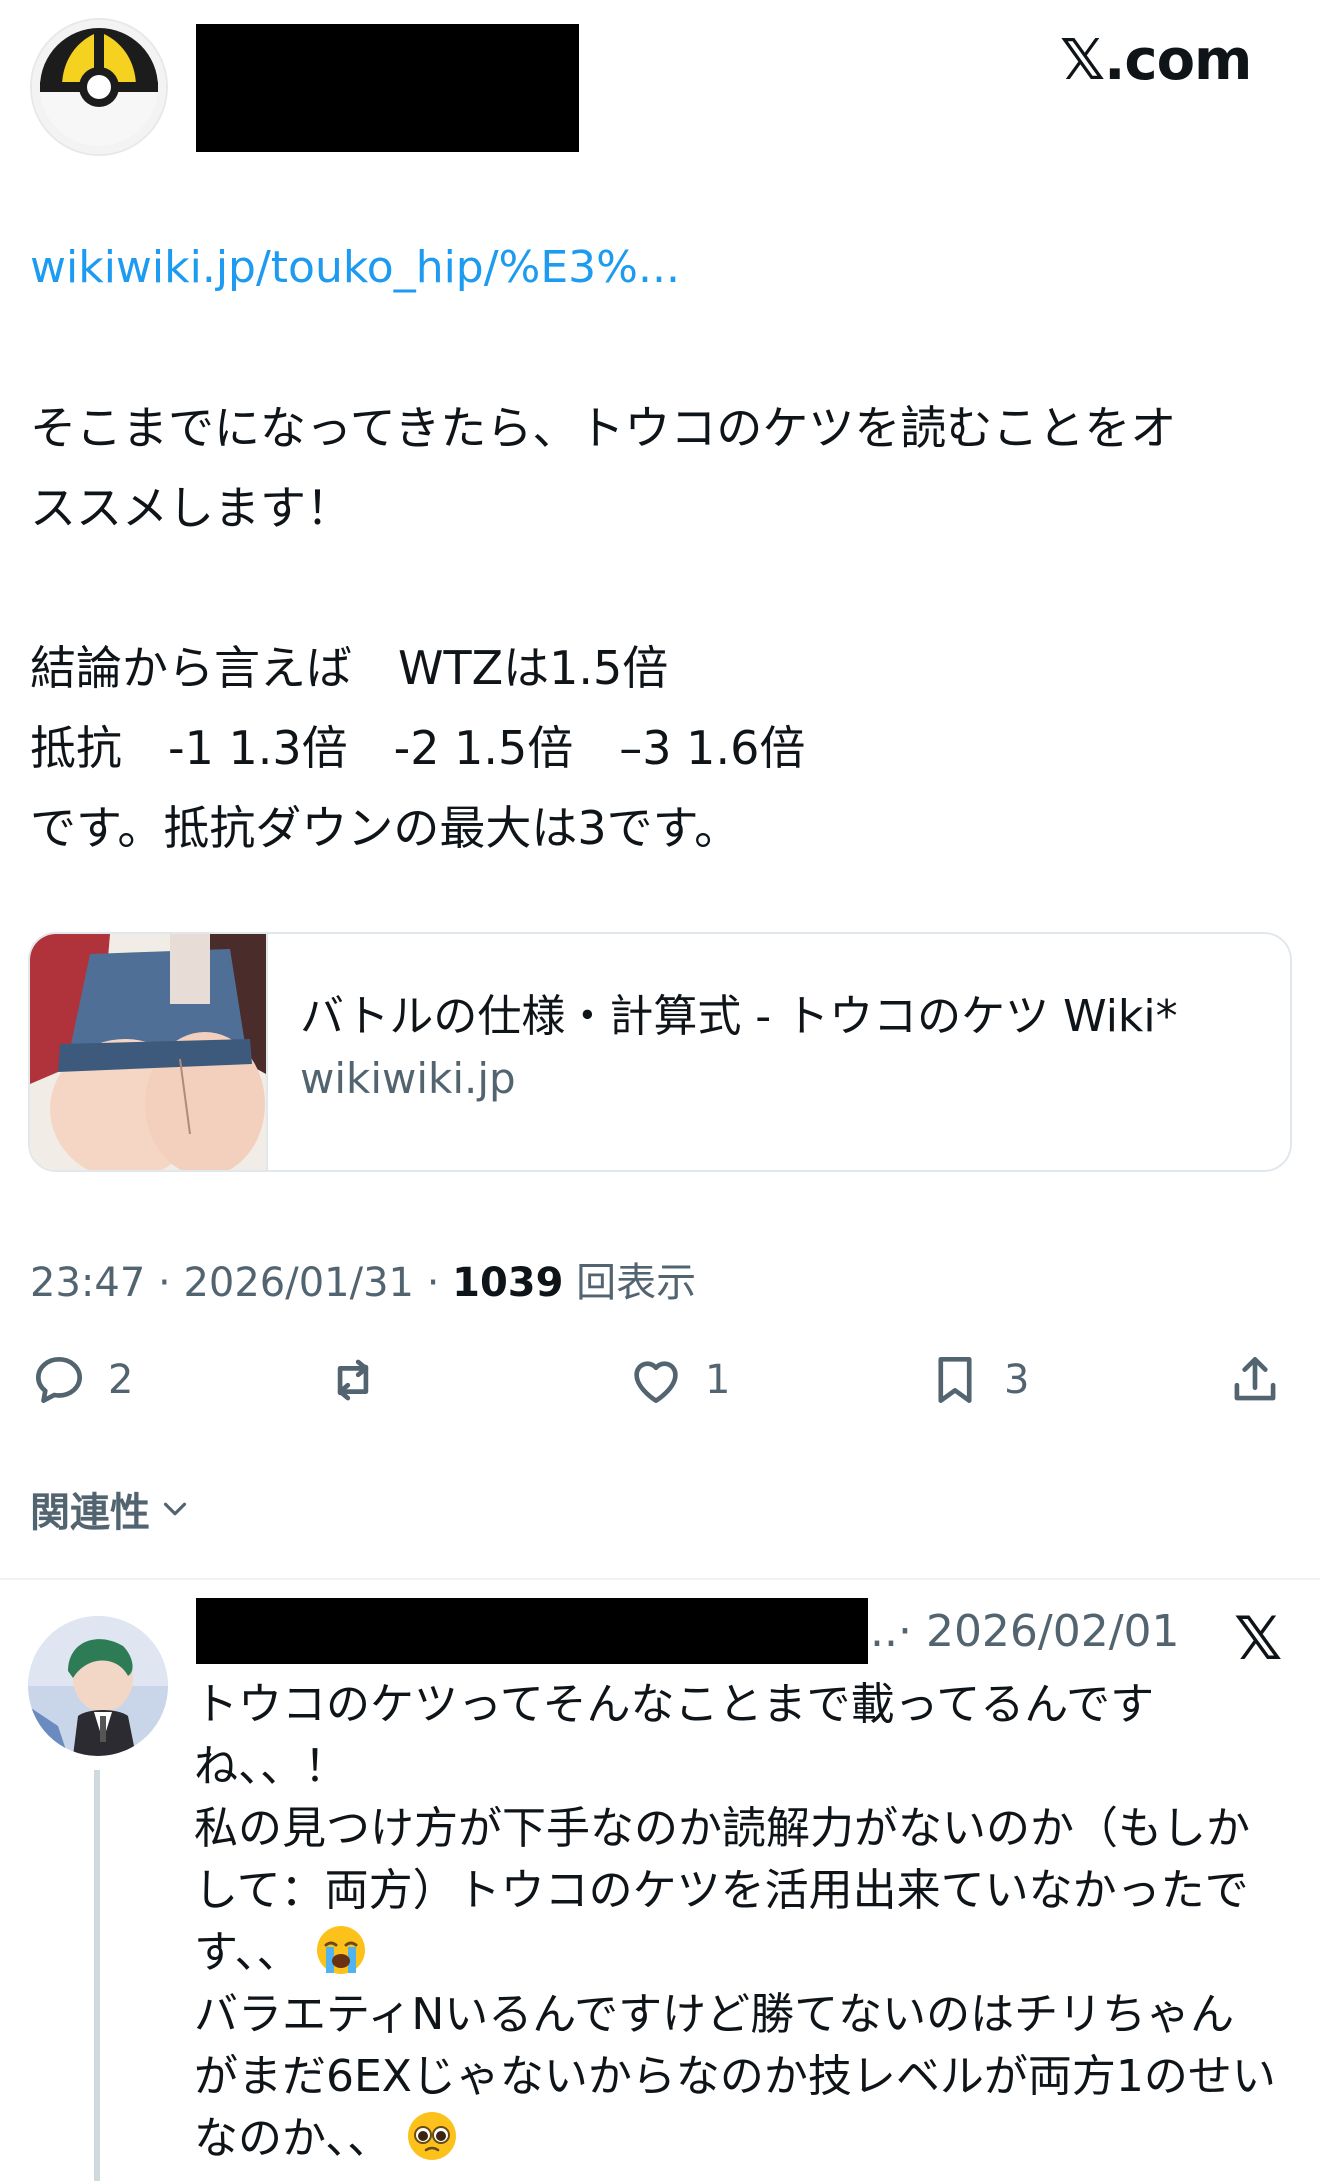 This screenshot has height=2181, width=1320. I want to click on like-count: 1, so click(718, 1380).